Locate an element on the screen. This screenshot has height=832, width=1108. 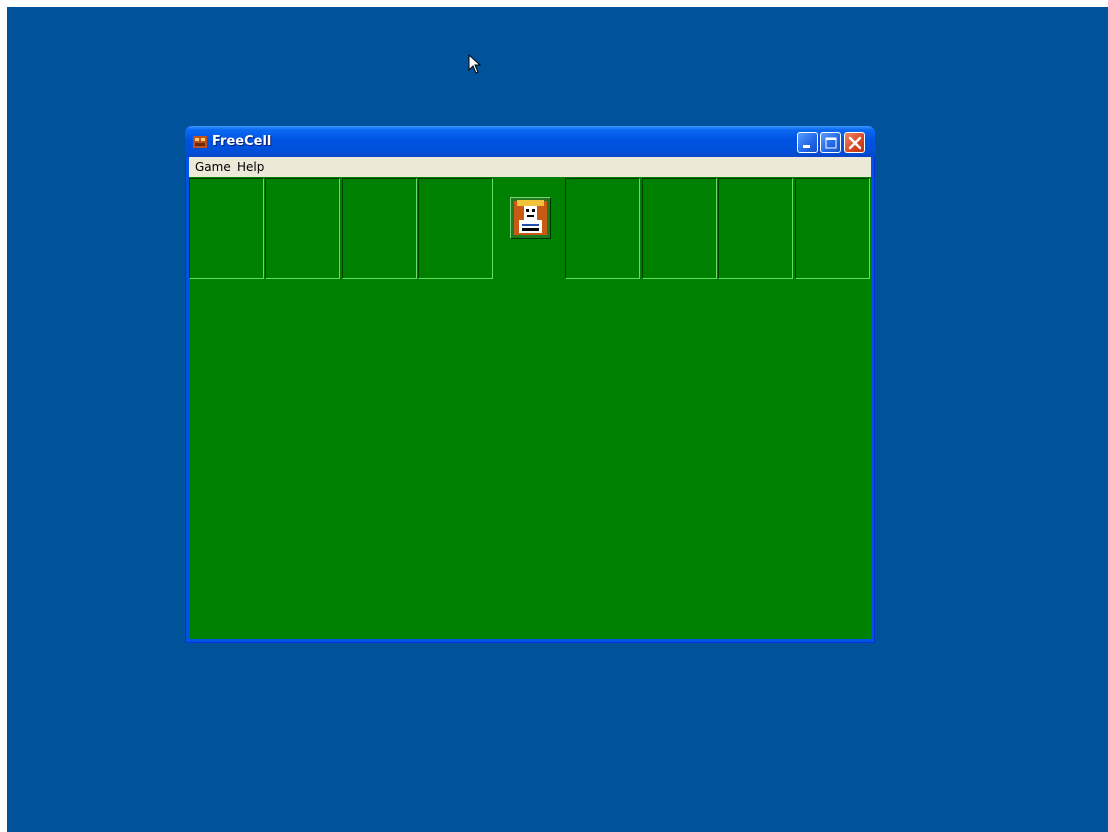
king-indicator is located at coordinates (530, 218).